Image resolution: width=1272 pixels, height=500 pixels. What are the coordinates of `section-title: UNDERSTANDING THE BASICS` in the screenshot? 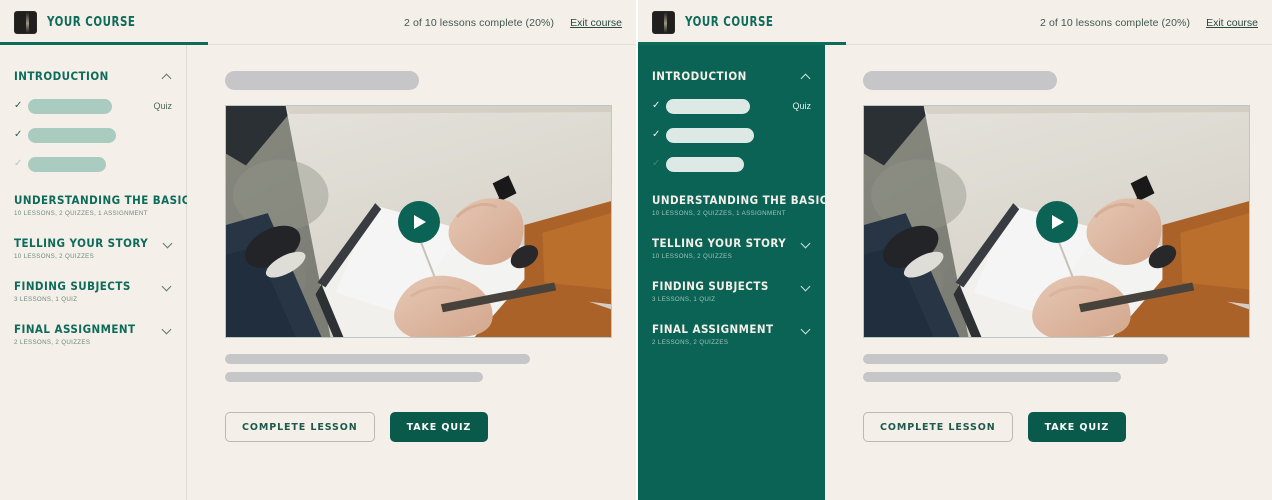 It's located at (744, 200).